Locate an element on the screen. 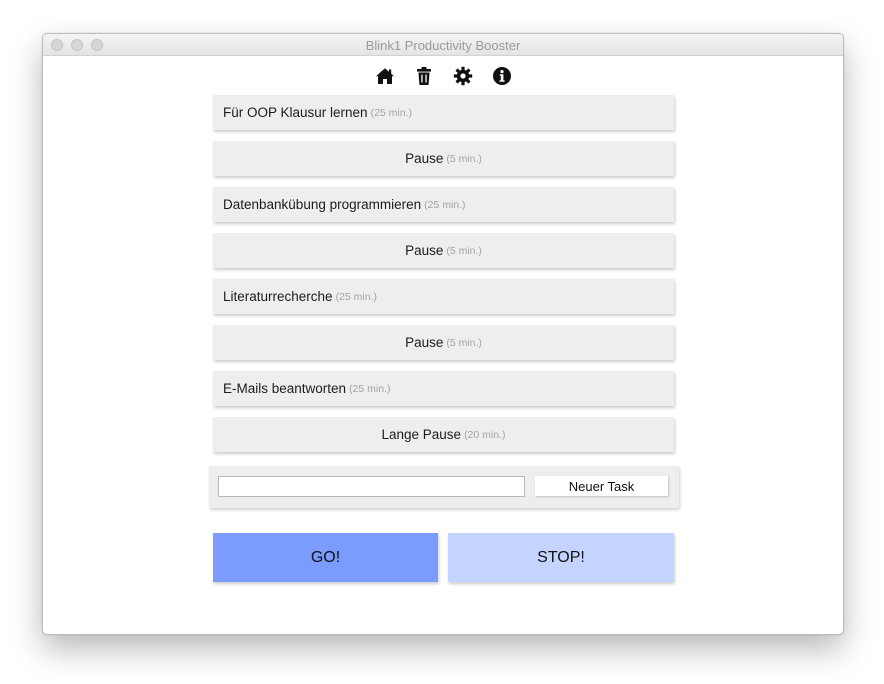  gear-icon is located at coordinates (462, 76).